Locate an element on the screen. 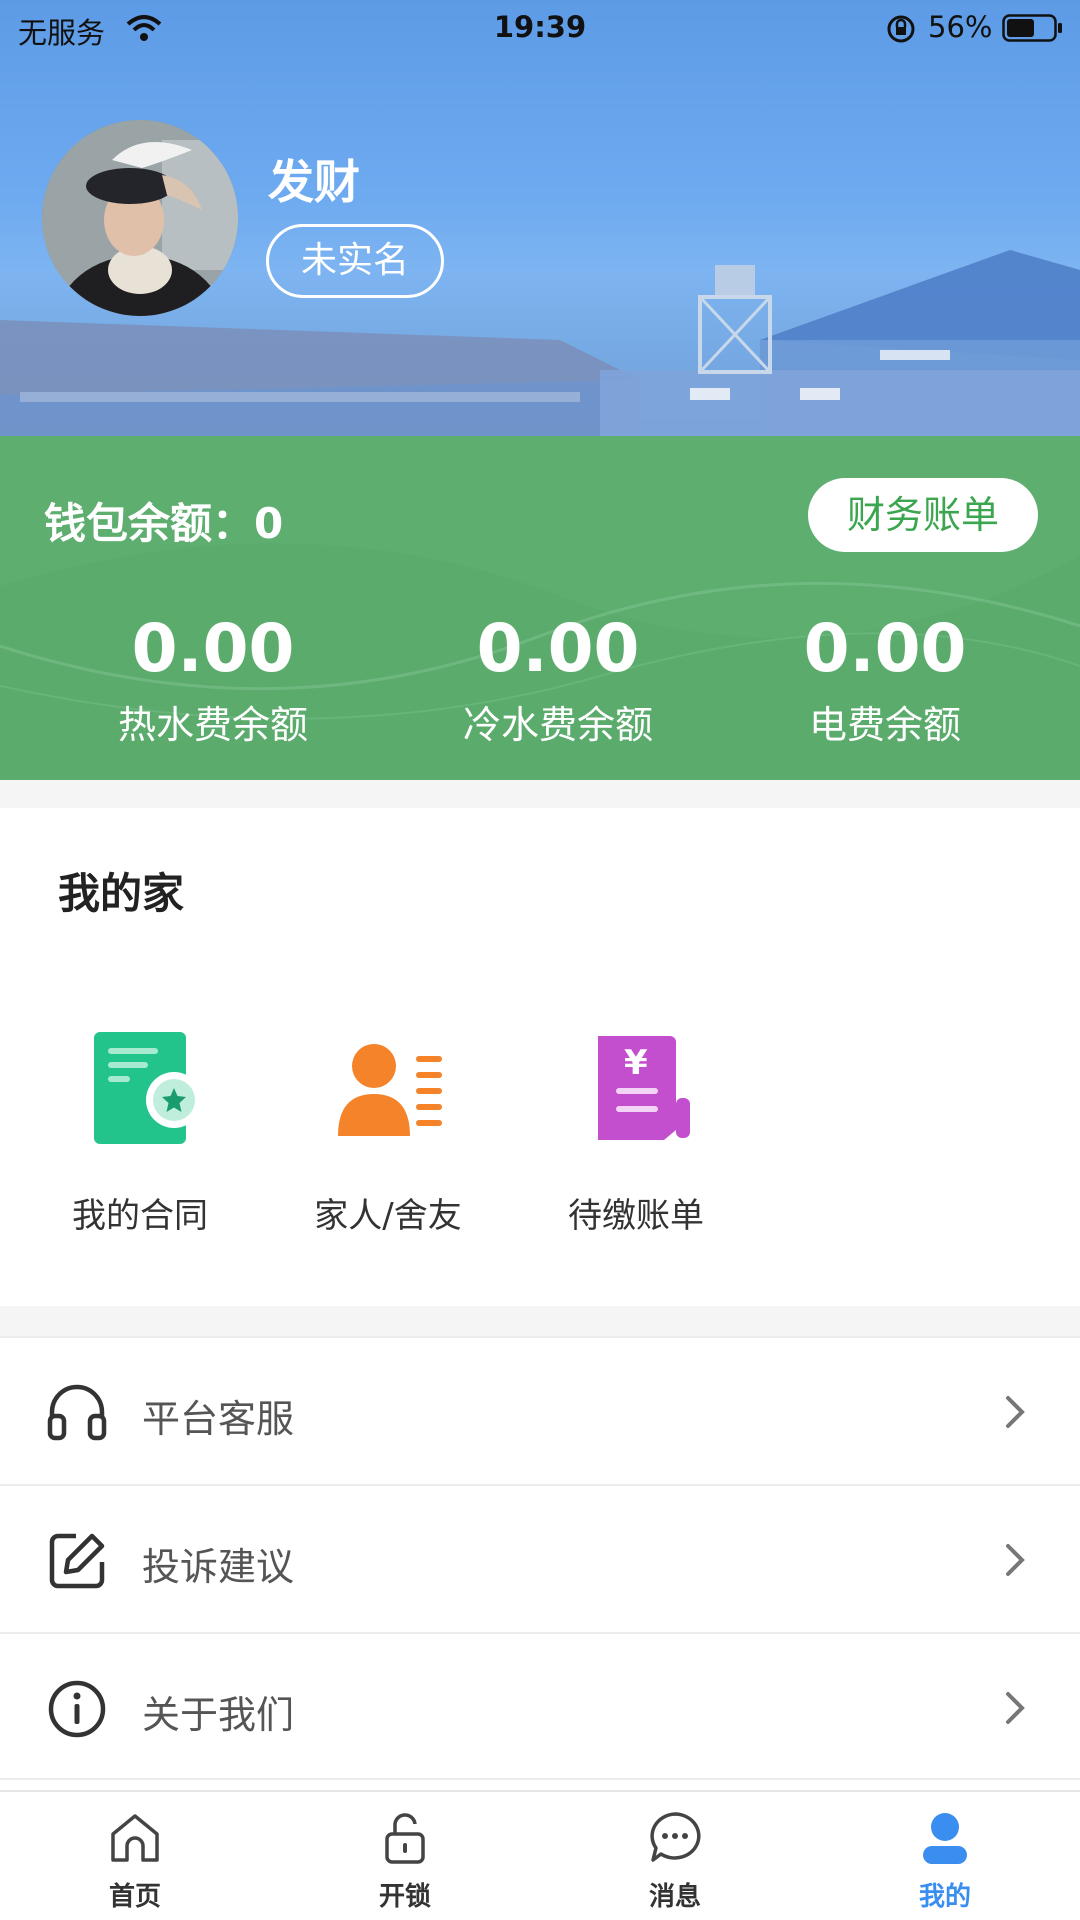 This screenshot has width=1080, height=1920. status-time: 19:39 is located at coordinates (540, 27).